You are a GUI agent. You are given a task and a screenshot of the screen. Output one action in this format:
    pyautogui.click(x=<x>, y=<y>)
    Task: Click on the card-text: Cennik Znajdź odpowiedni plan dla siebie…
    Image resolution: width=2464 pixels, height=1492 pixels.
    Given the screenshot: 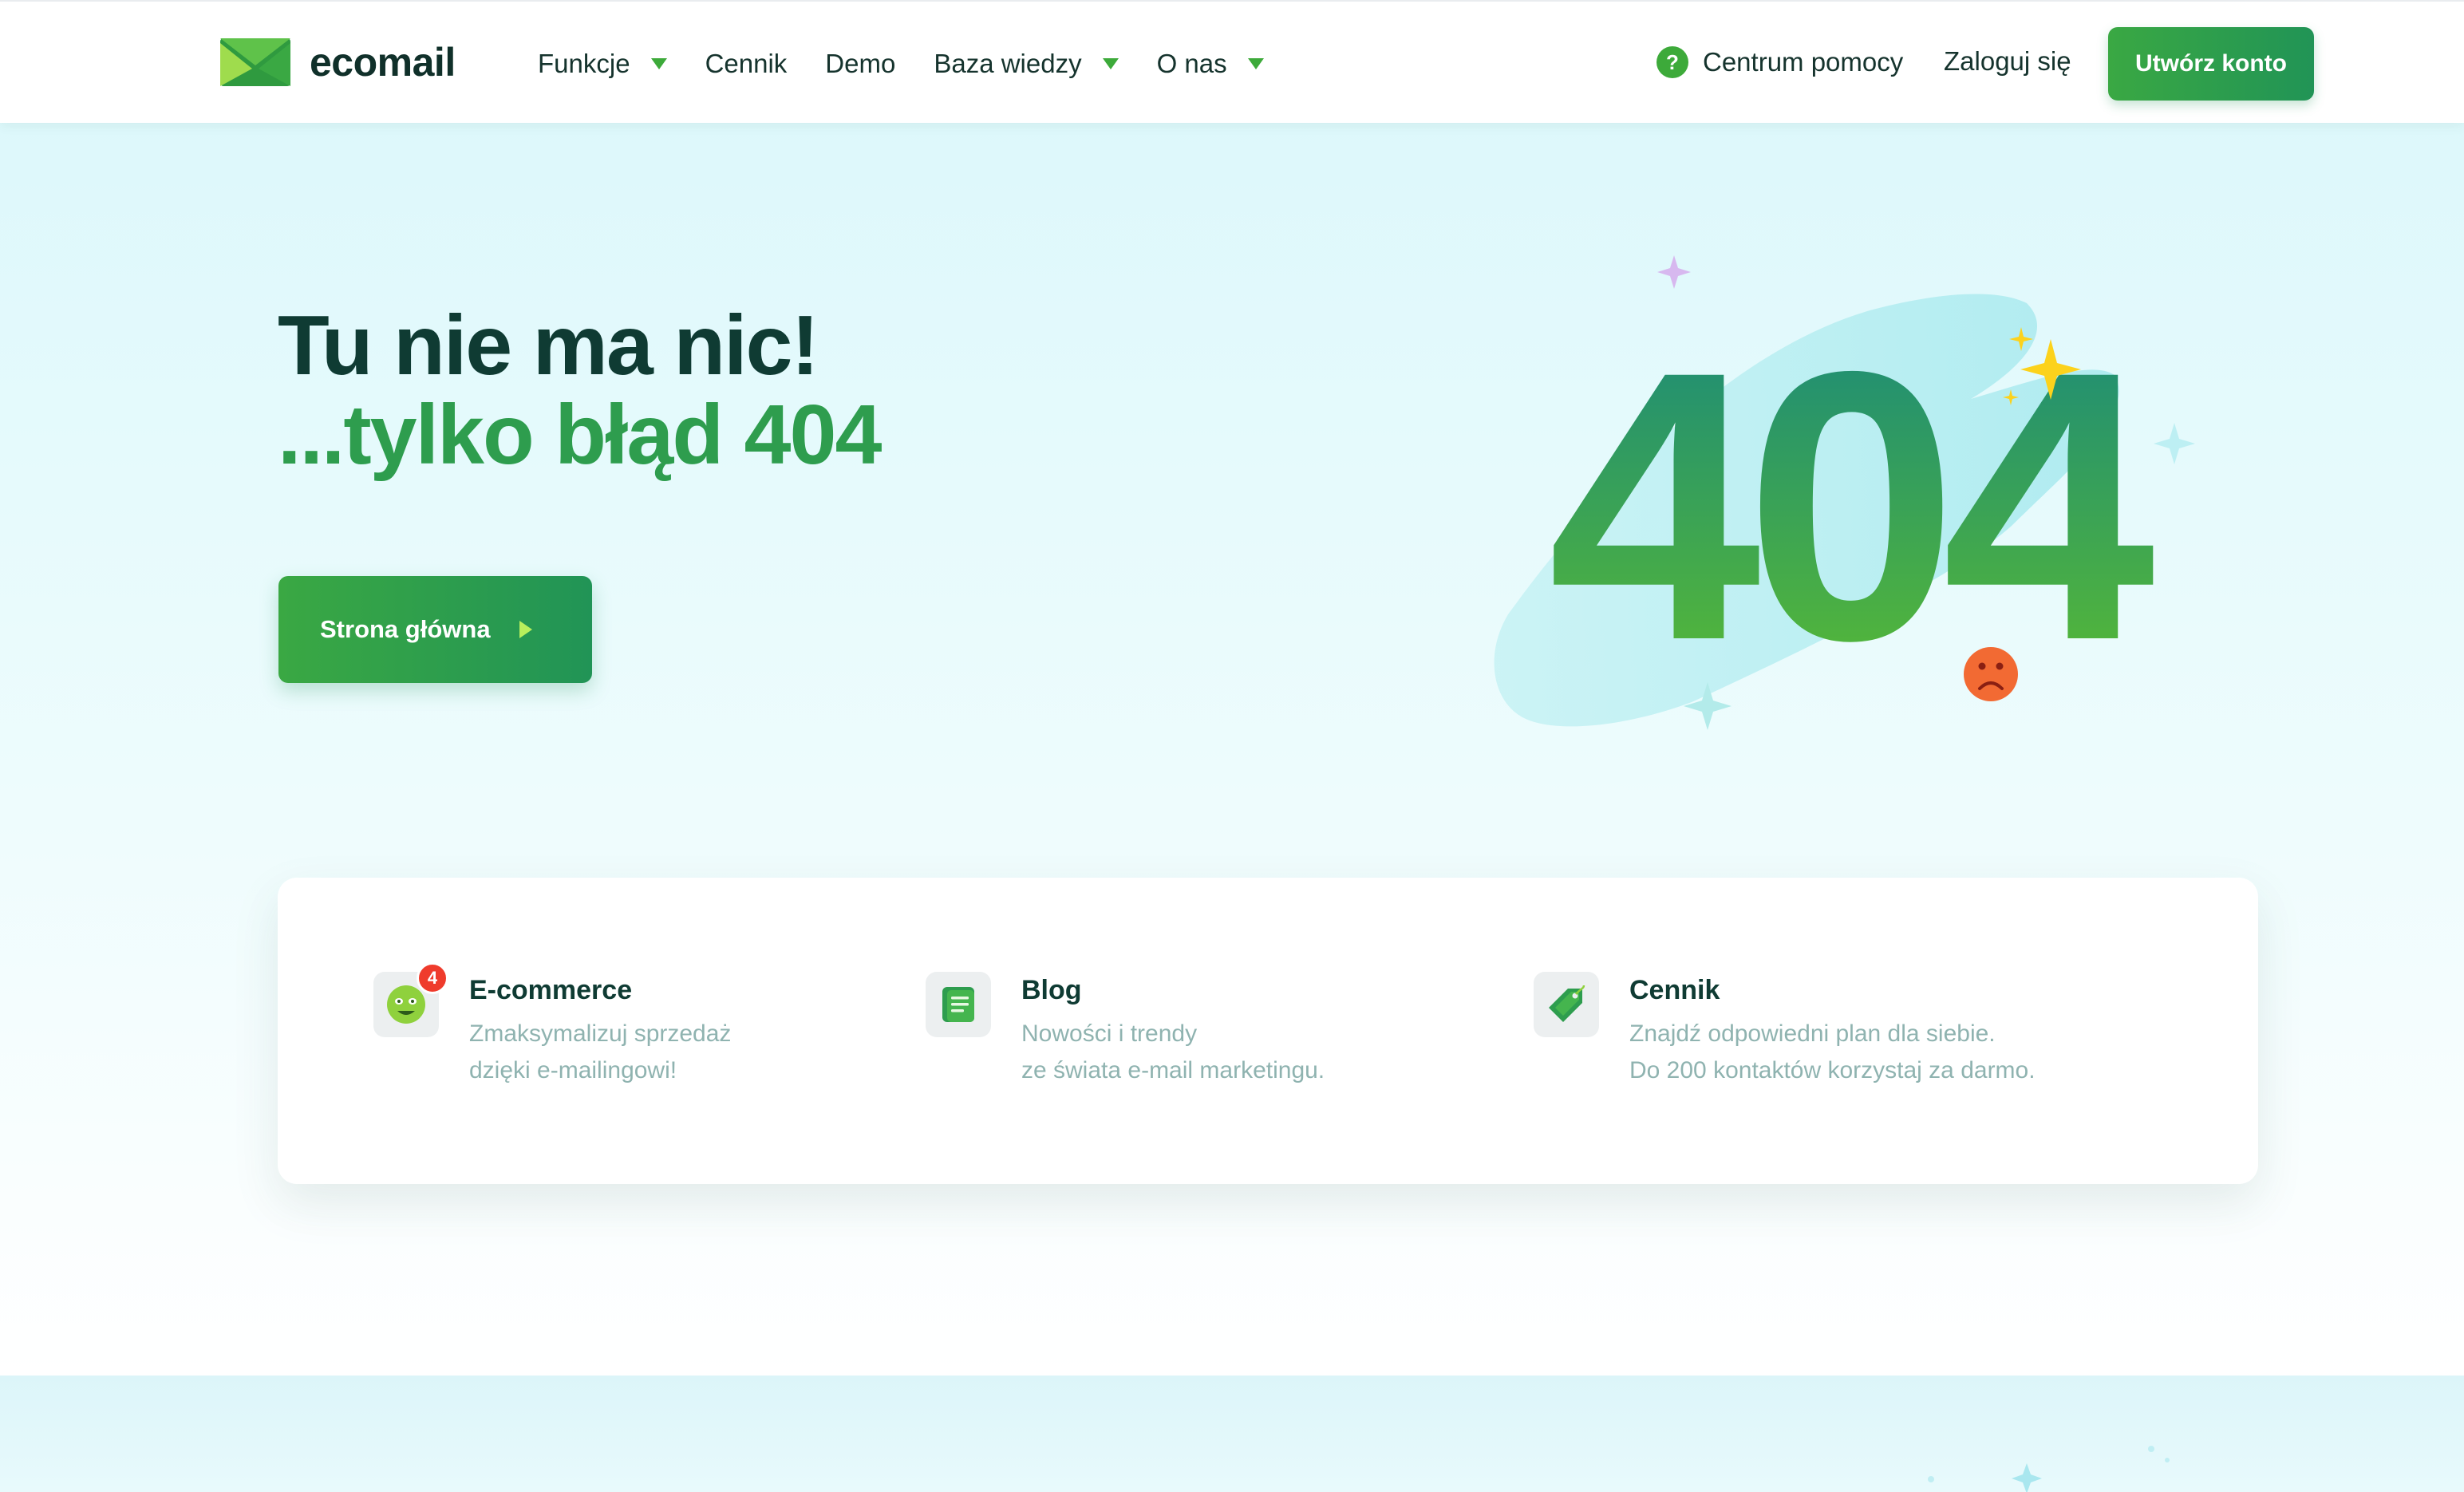 What is the action you would take?
    pyautogui.click(x=1832, y=1030)
    